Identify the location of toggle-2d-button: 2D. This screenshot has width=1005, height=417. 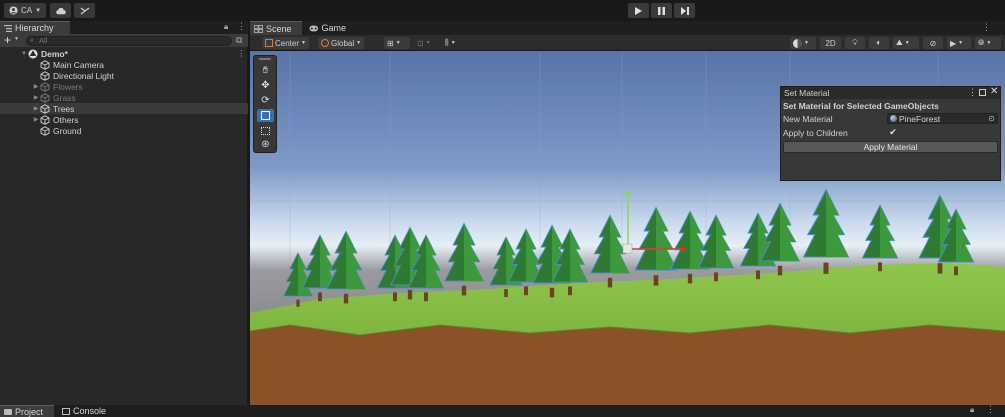
(830, 43).